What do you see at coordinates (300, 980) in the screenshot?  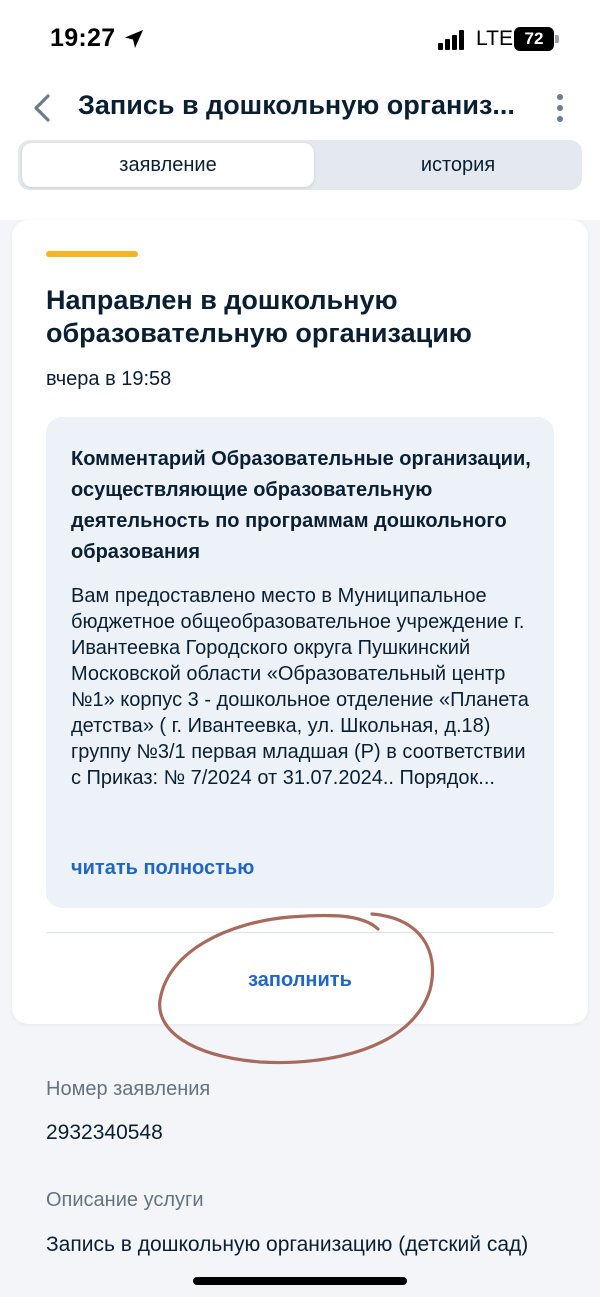 I see `fill-button: заполнить` at bounding box center [300, 980].